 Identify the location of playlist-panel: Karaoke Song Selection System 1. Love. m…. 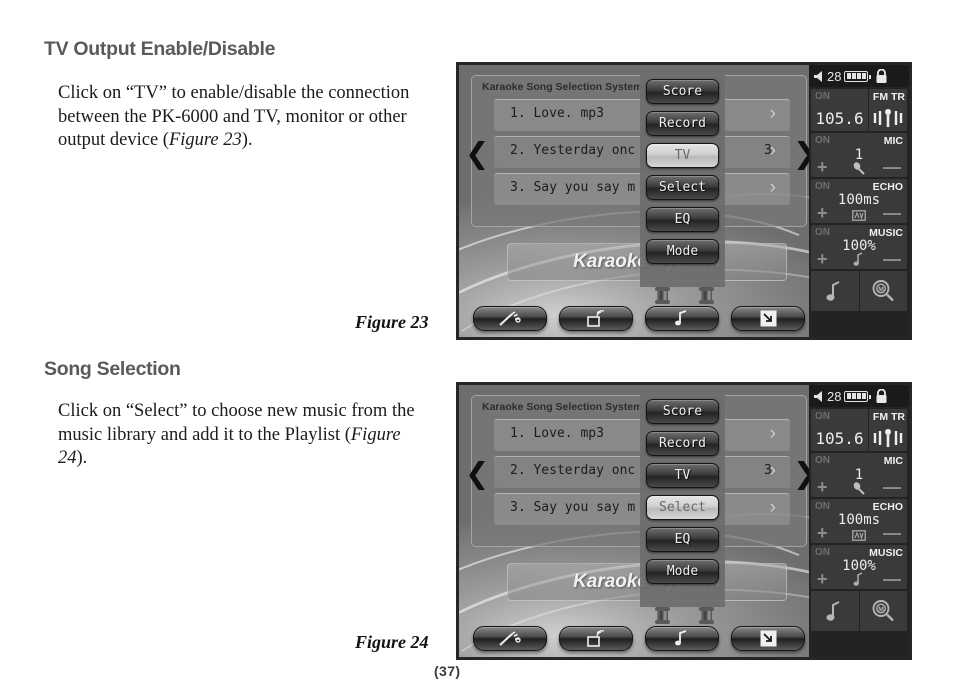
(639, 151).